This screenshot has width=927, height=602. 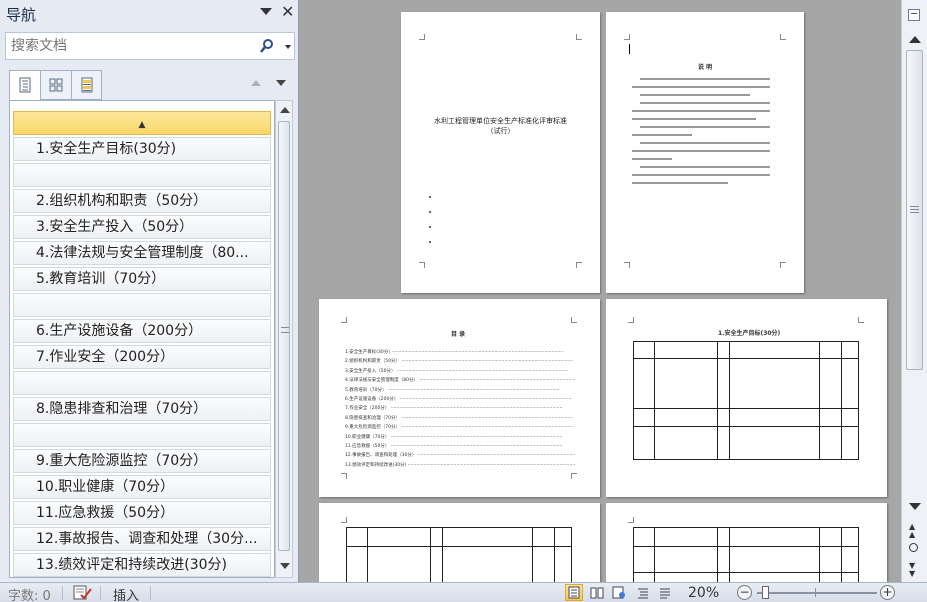 What do you see at coordinates (82, 592) in the screenshot?
I see `proofing-icon` at bounding box center [82, 592].